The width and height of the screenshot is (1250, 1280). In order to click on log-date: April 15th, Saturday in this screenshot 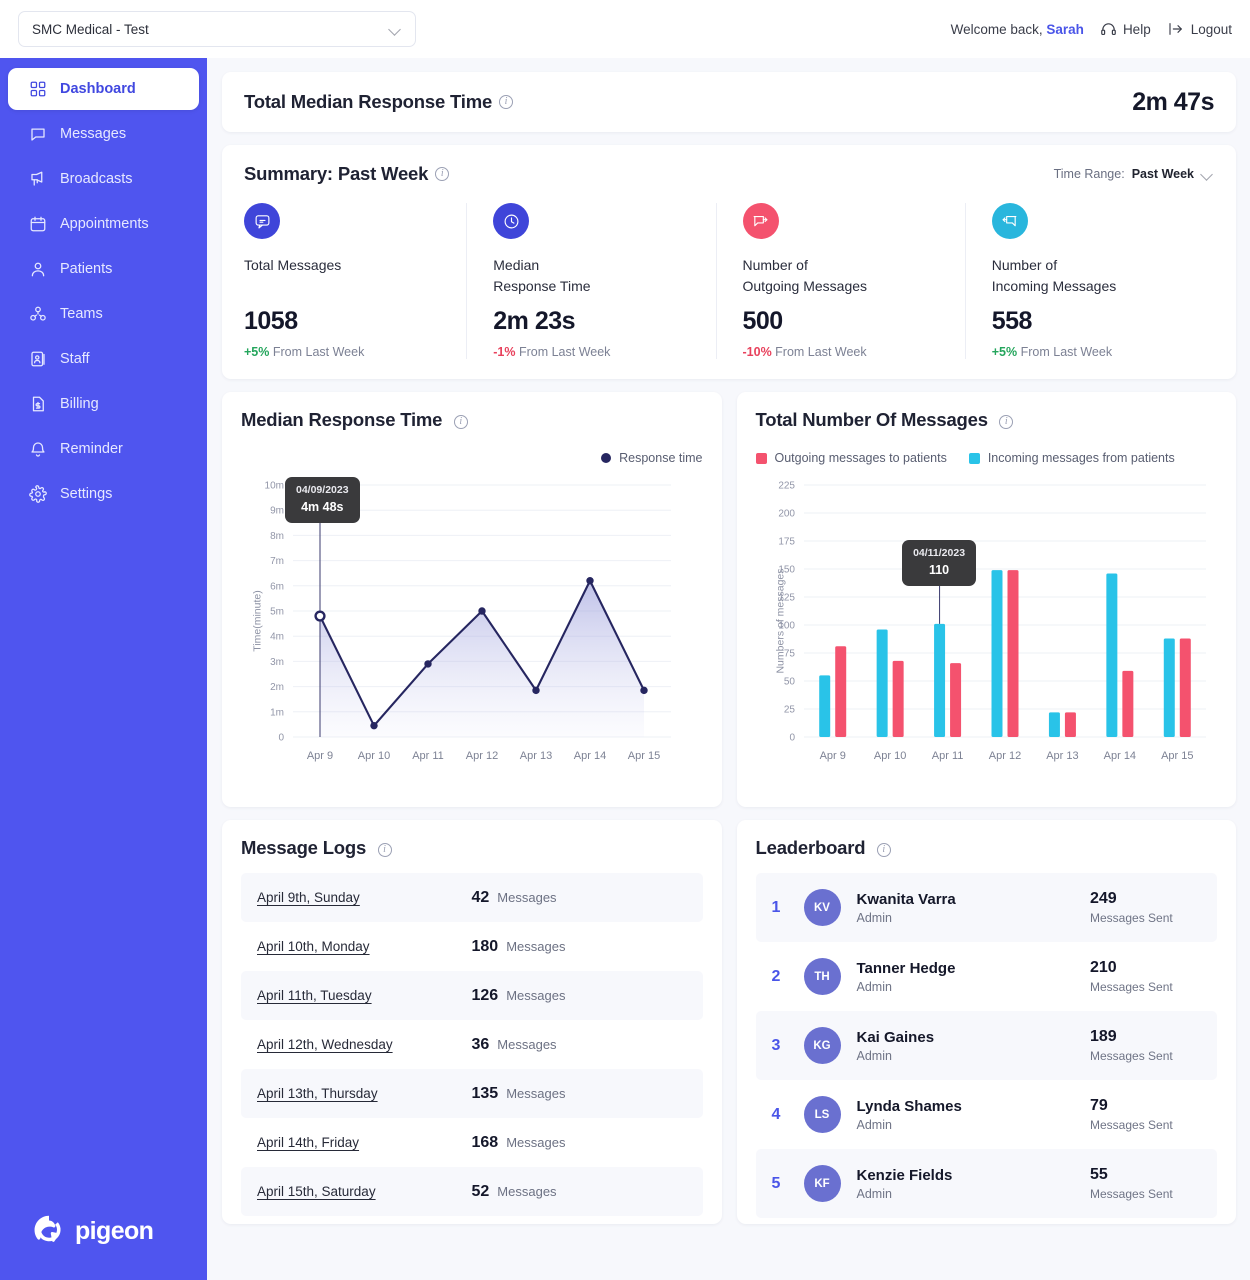, I will do `click(316, 1191)`.